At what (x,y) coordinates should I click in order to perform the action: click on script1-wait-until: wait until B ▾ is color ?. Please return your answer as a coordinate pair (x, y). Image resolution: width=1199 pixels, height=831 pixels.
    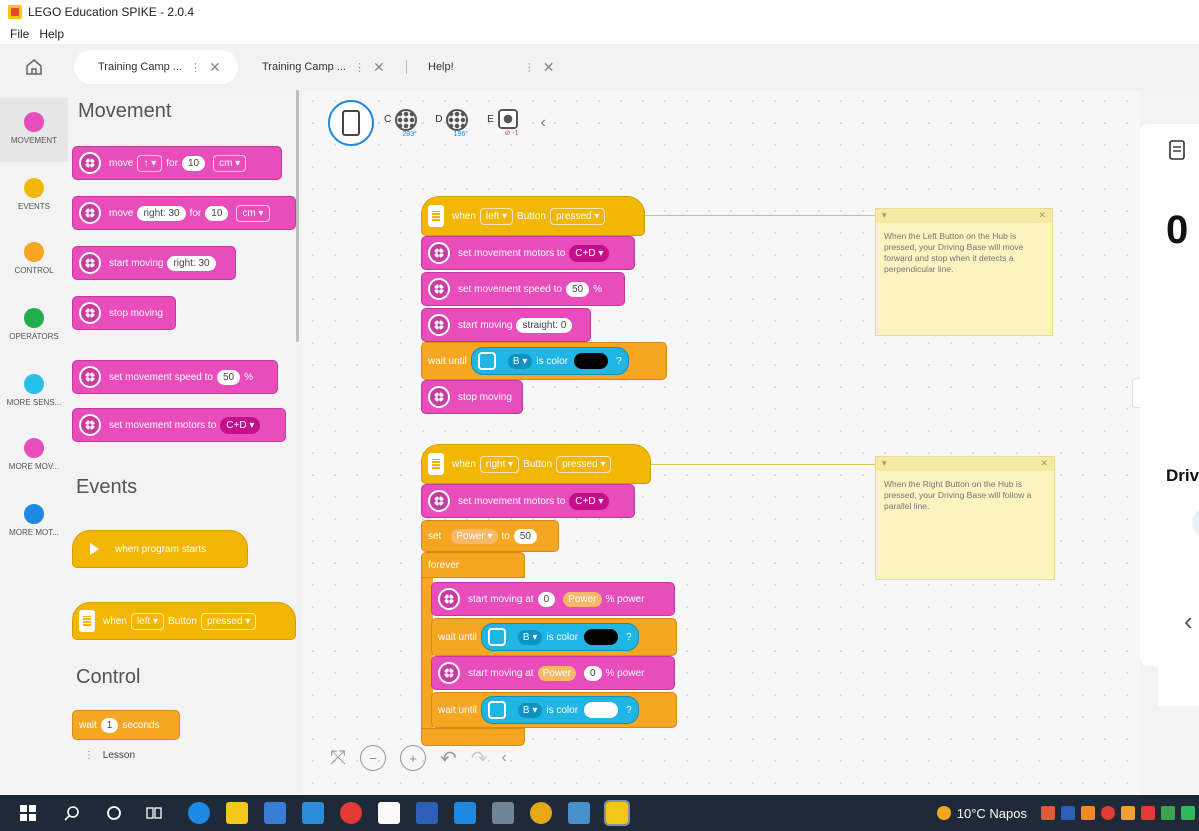
    Looking at the image, I should click on (544, 361).